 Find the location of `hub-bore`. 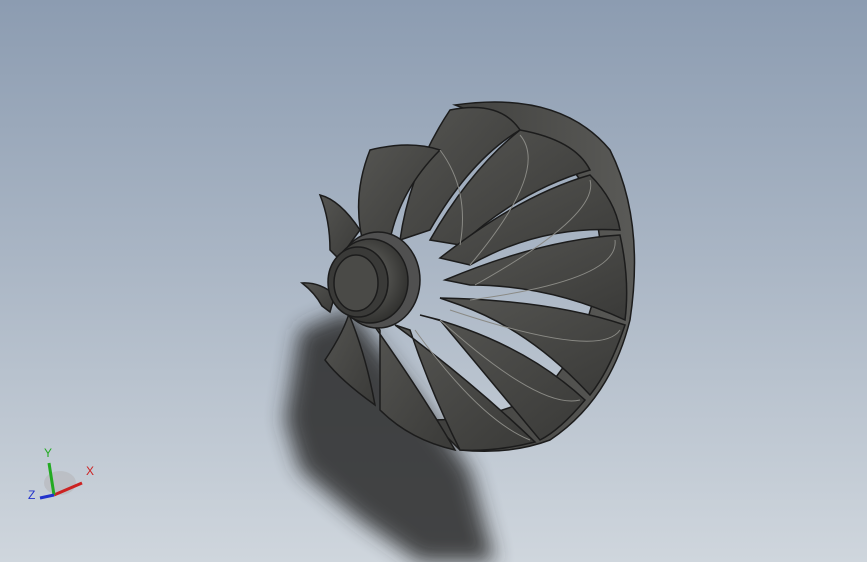

hub-bore is located at coordinates (356, 283).